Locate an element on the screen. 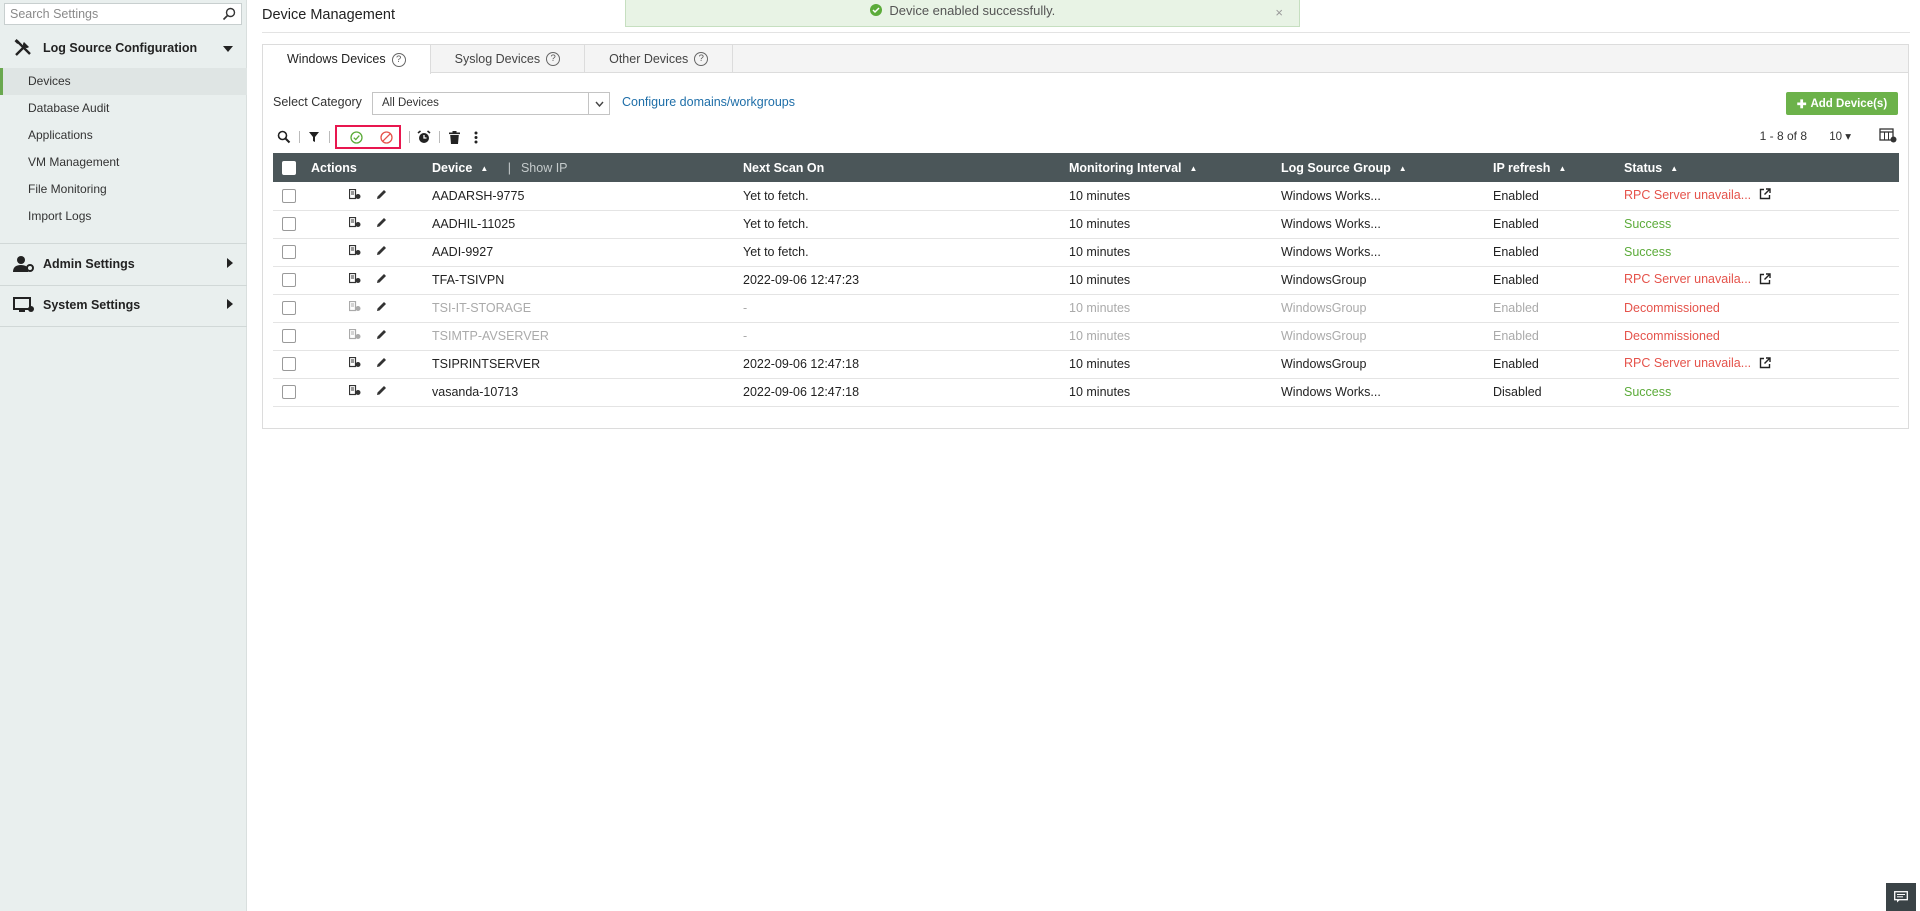 The image size is (1920, 911). chat-icon is located at coordinates (1901, 897).